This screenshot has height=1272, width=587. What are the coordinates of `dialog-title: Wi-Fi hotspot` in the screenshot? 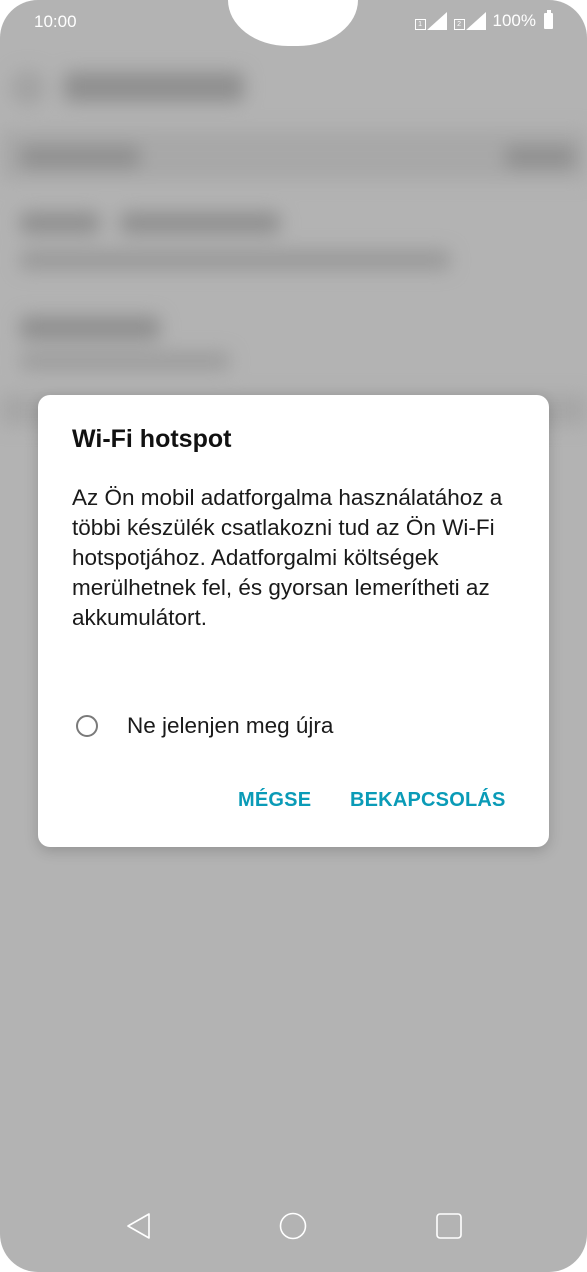 It's located at (152, 439).